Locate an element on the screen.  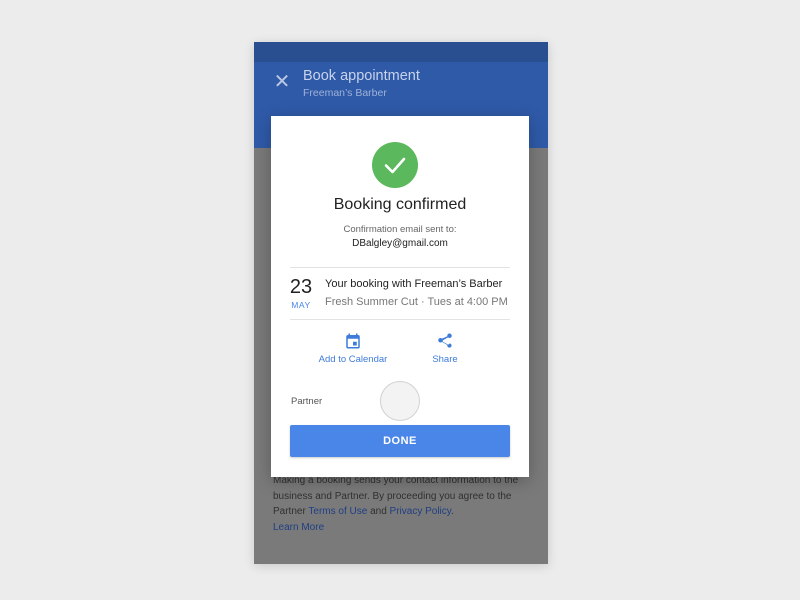
app-bar-subtitle: Freeman’s Barber is located at coordinates (345, 93).